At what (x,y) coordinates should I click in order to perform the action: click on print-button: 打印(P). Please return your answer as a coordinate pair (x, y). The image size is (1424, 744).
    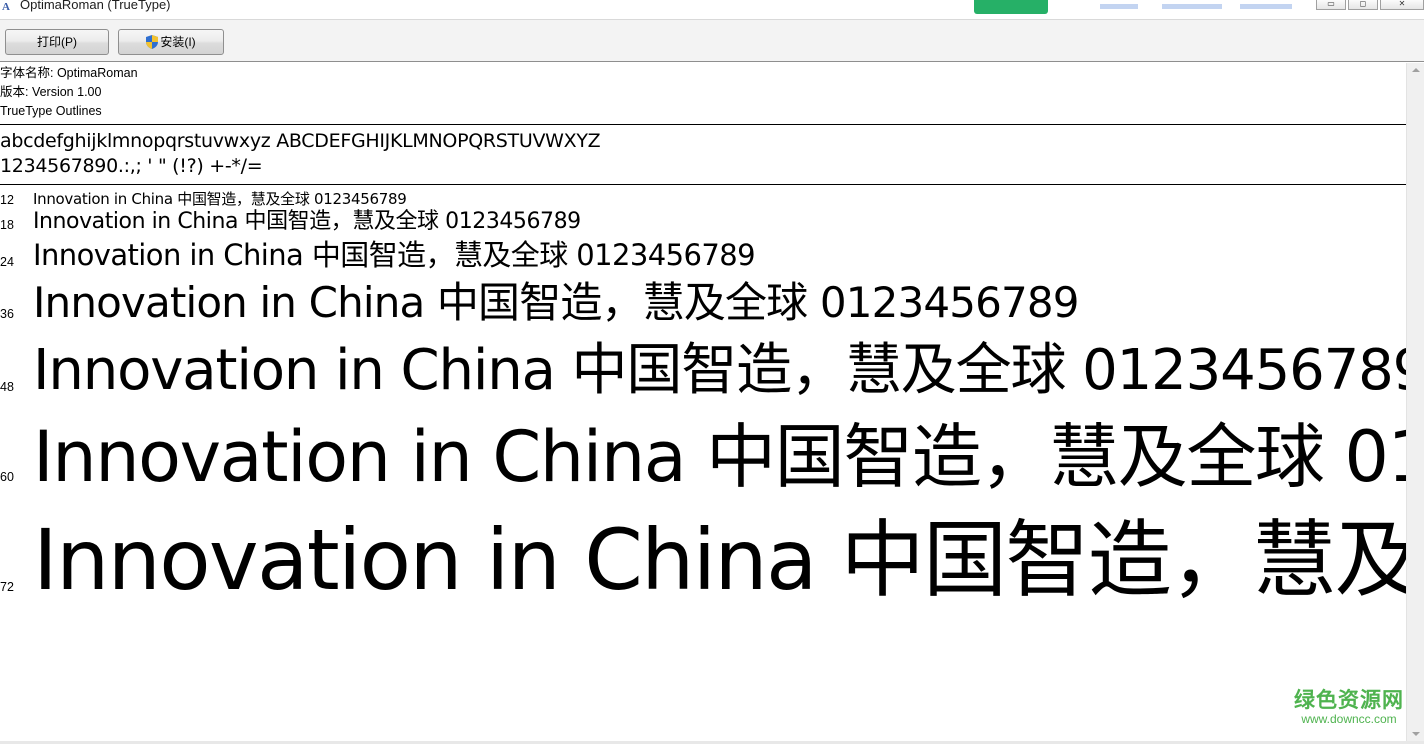
    Looking at the image, I should click on (57, 42).